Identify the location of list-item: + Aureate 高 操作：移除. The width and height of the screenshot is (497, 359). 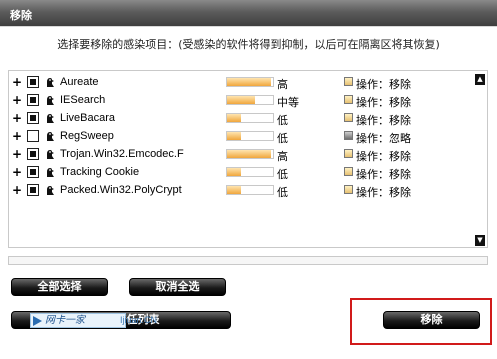
(242, 82).